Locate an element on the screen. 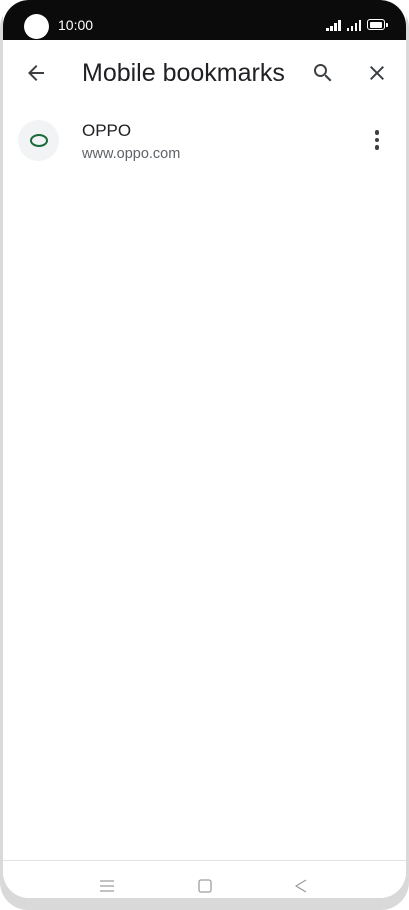 The height and width of the screenshot is (910, 409). back-triangle-icon is located at coordinates (301, 886).